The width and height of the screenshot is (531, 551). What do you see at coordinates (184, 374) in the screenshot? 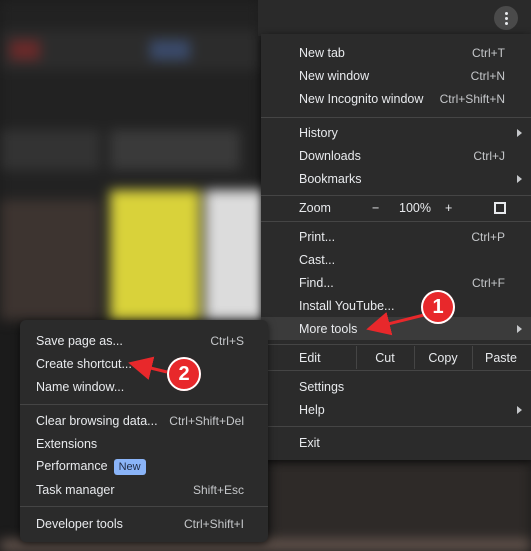
I see `callout-badge-2: 2` at bounding box center [184, 374].